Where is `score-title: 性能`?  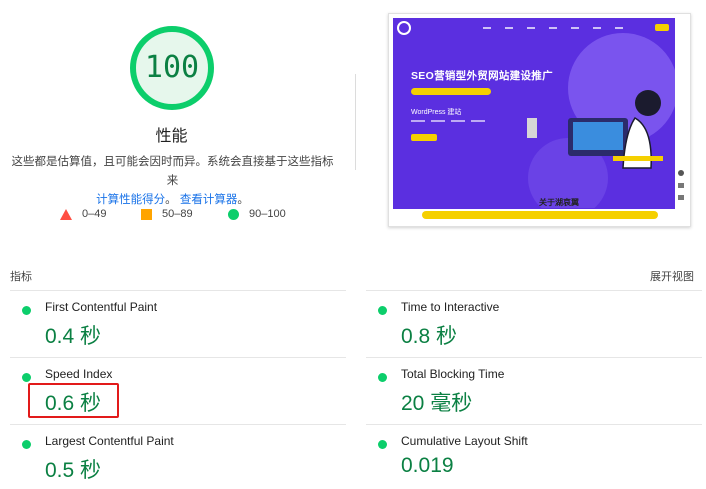
score-title: 性能 is located at coordinates (171, 136).